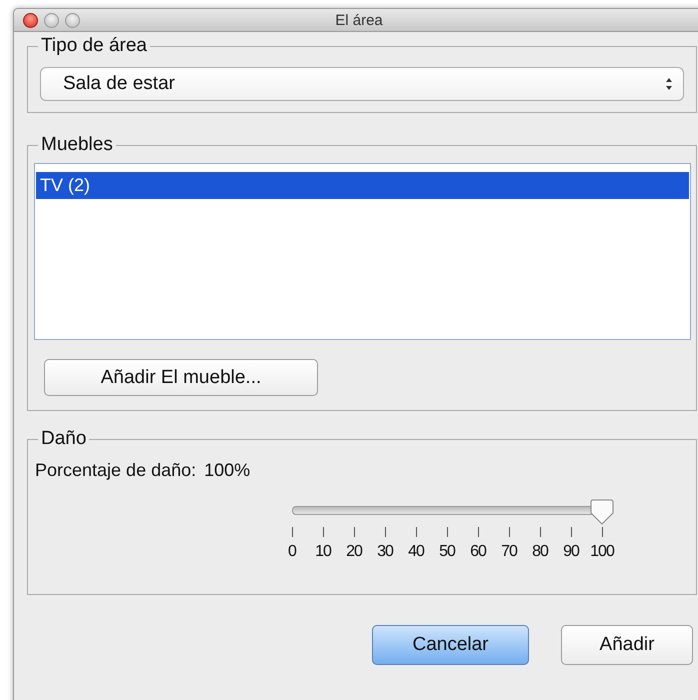  What do you see at coordinates (115, 470) in the screenshot?
I see `damage-label: Porcentaje de daño:` at bounding box center [115, 470].